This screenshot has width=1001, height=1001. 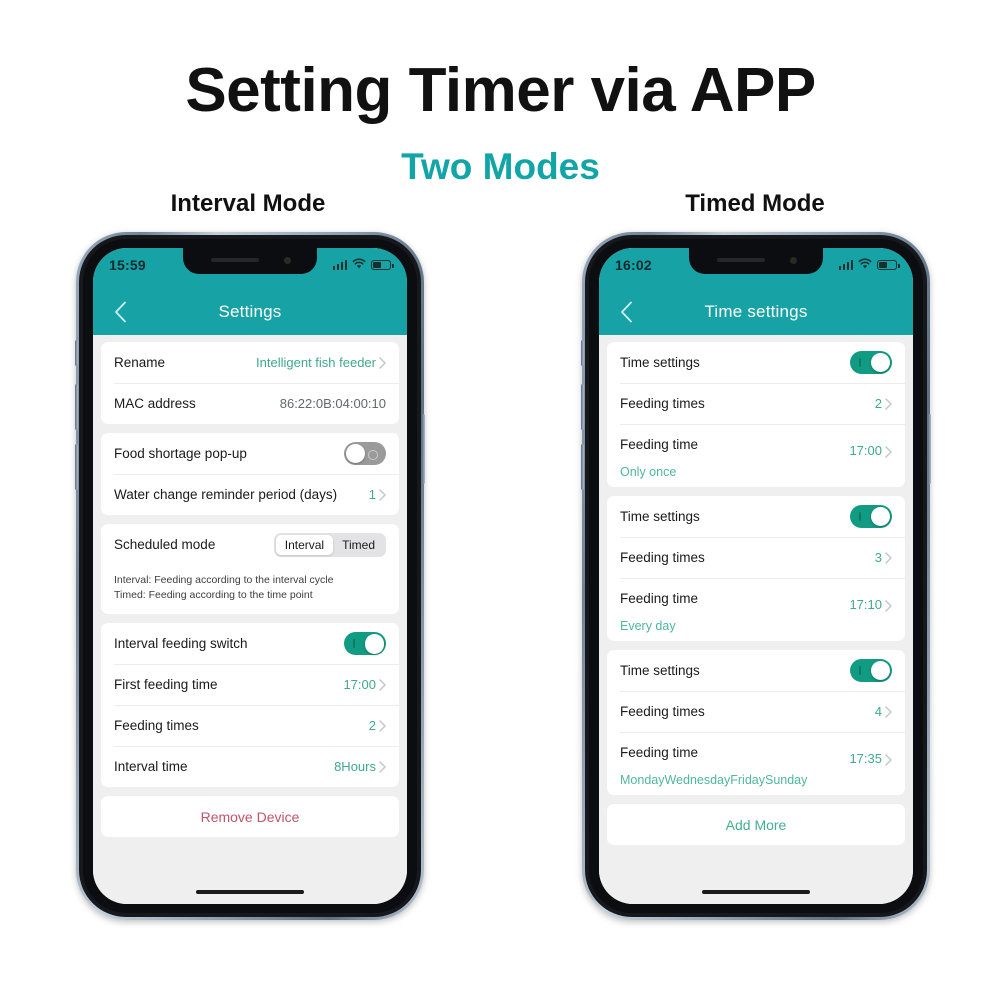 I want to click on status-time: 16:02, so click(x=633, y=265).